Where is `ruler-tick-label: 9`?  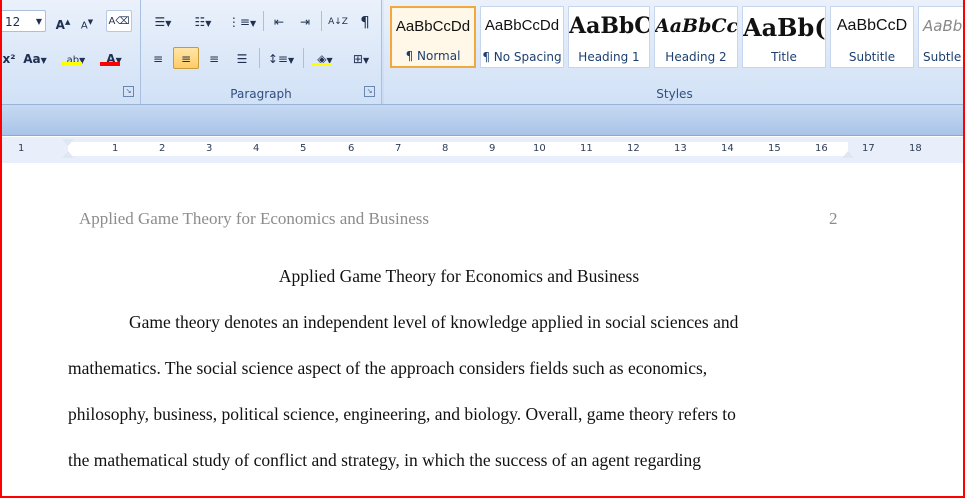 ruler-tick-label: 9 is located at coordinates (492, 148).